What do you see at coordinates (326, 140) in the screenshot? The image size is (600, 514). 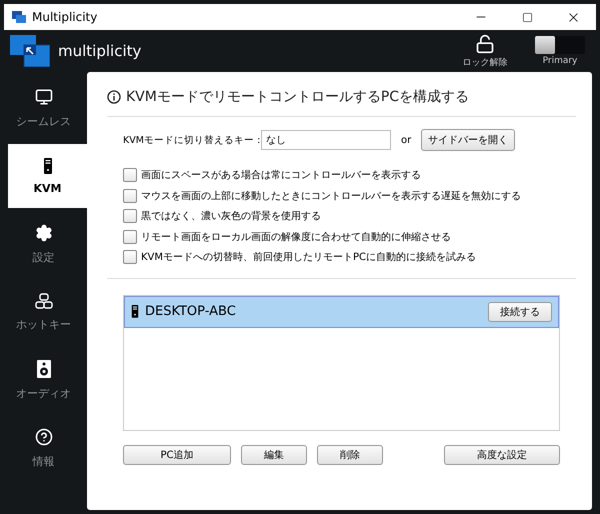 I see `hotkey-field: なし` at bounding box center [326, 140].